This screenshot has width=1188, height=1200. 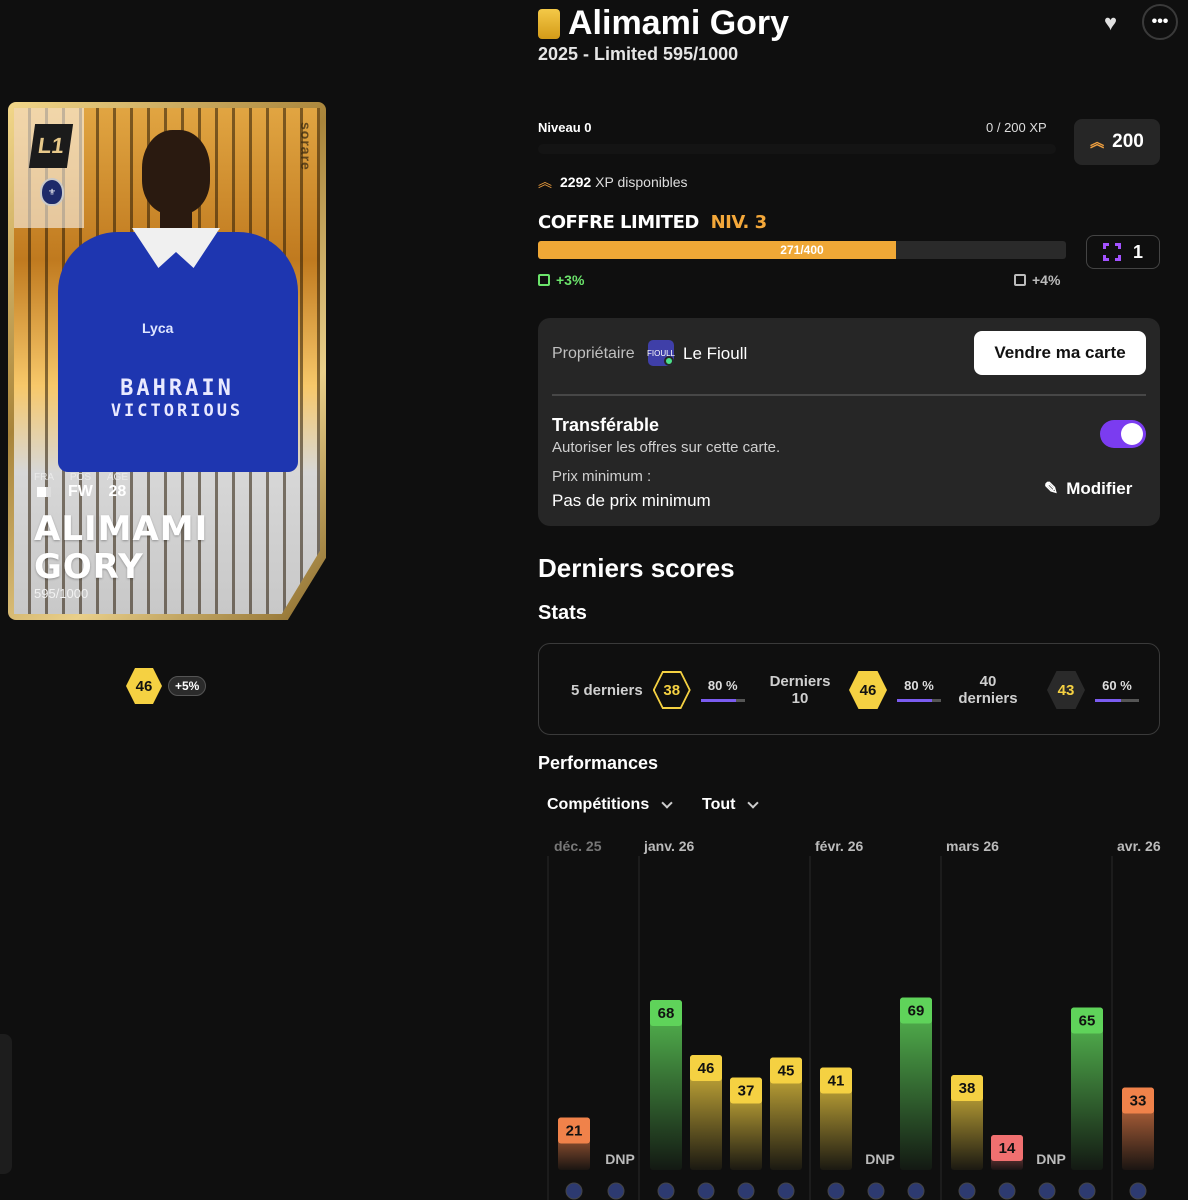 What do you see at coordinates (1160, 22) in the screenshot?
I see `more-options-button: •••` at bounding box center [1160, 22].